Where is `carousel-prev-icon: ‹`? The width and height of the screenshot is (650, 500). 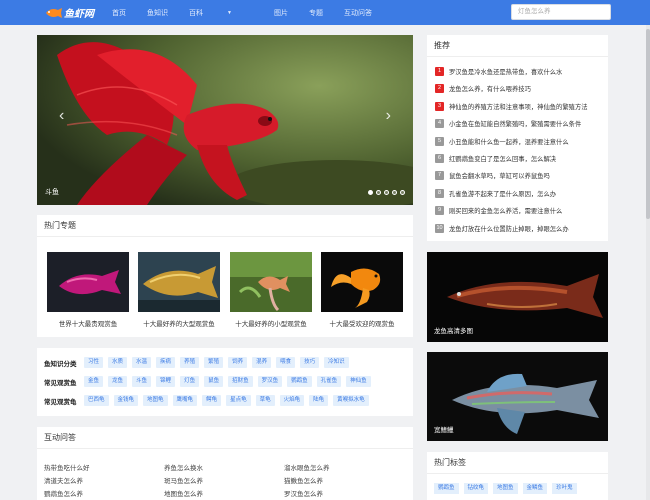
carousel-prev-icon: ‹ is located at coordinates (61, 116).